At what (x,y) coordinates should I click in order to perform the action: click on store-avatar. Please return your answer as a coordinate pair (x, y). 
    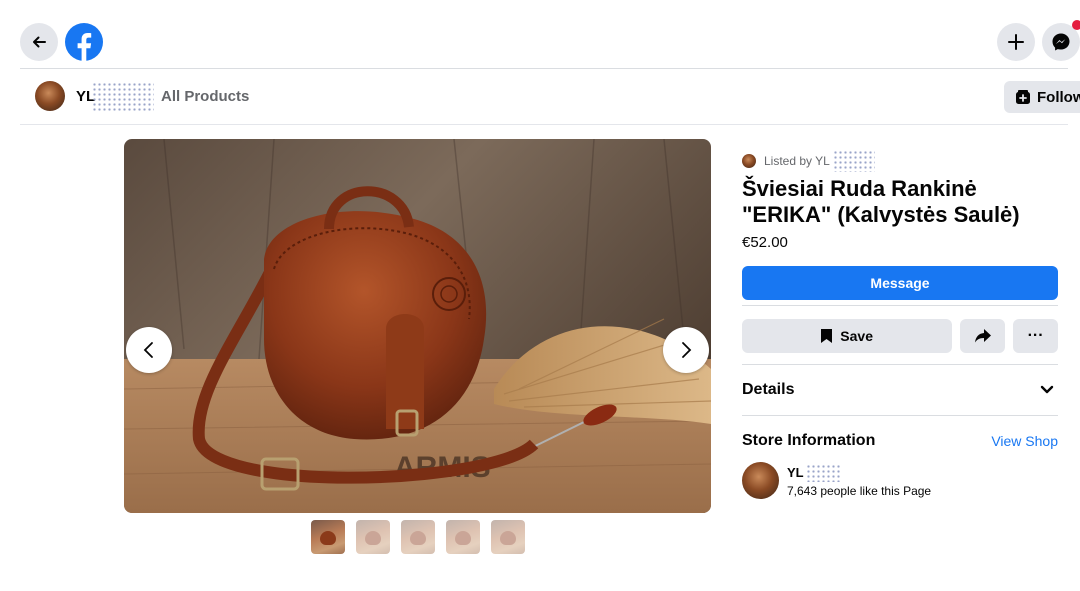
    Looking at the image, I should click on (760, 480).